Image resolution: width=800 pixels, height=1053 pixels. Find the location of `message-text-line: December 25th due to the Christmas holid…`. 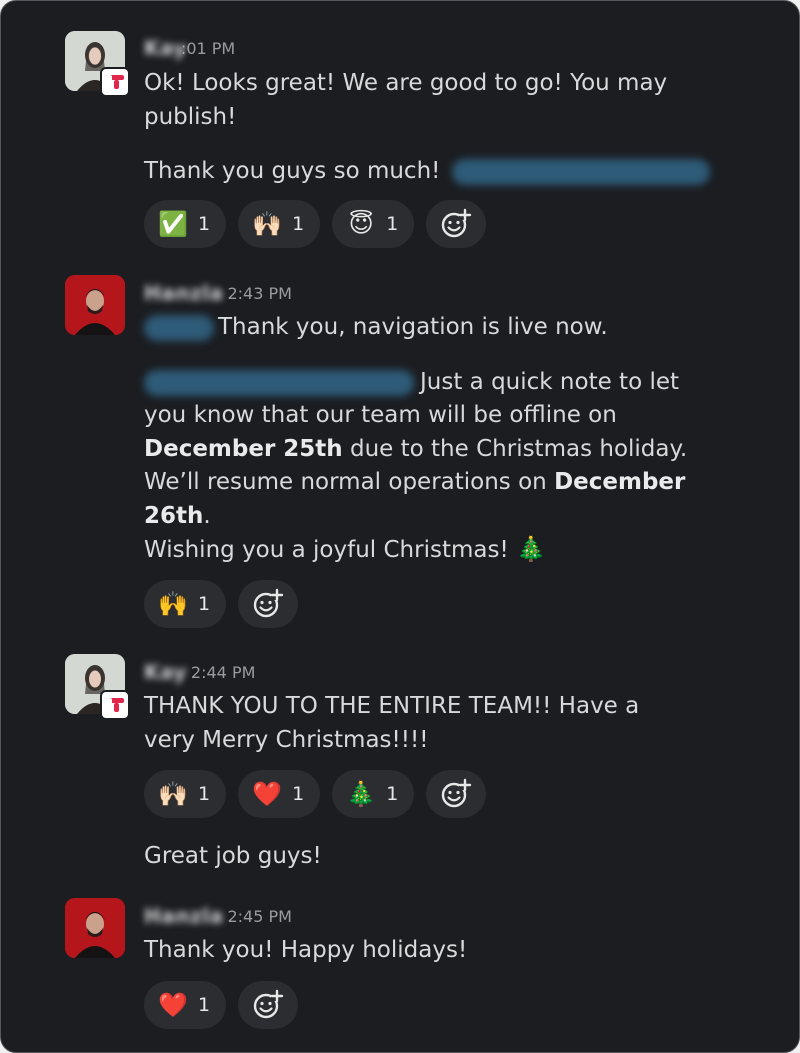

message-text-line: December 25th due to the Christmas holid… is located at coordinates (434, 449).